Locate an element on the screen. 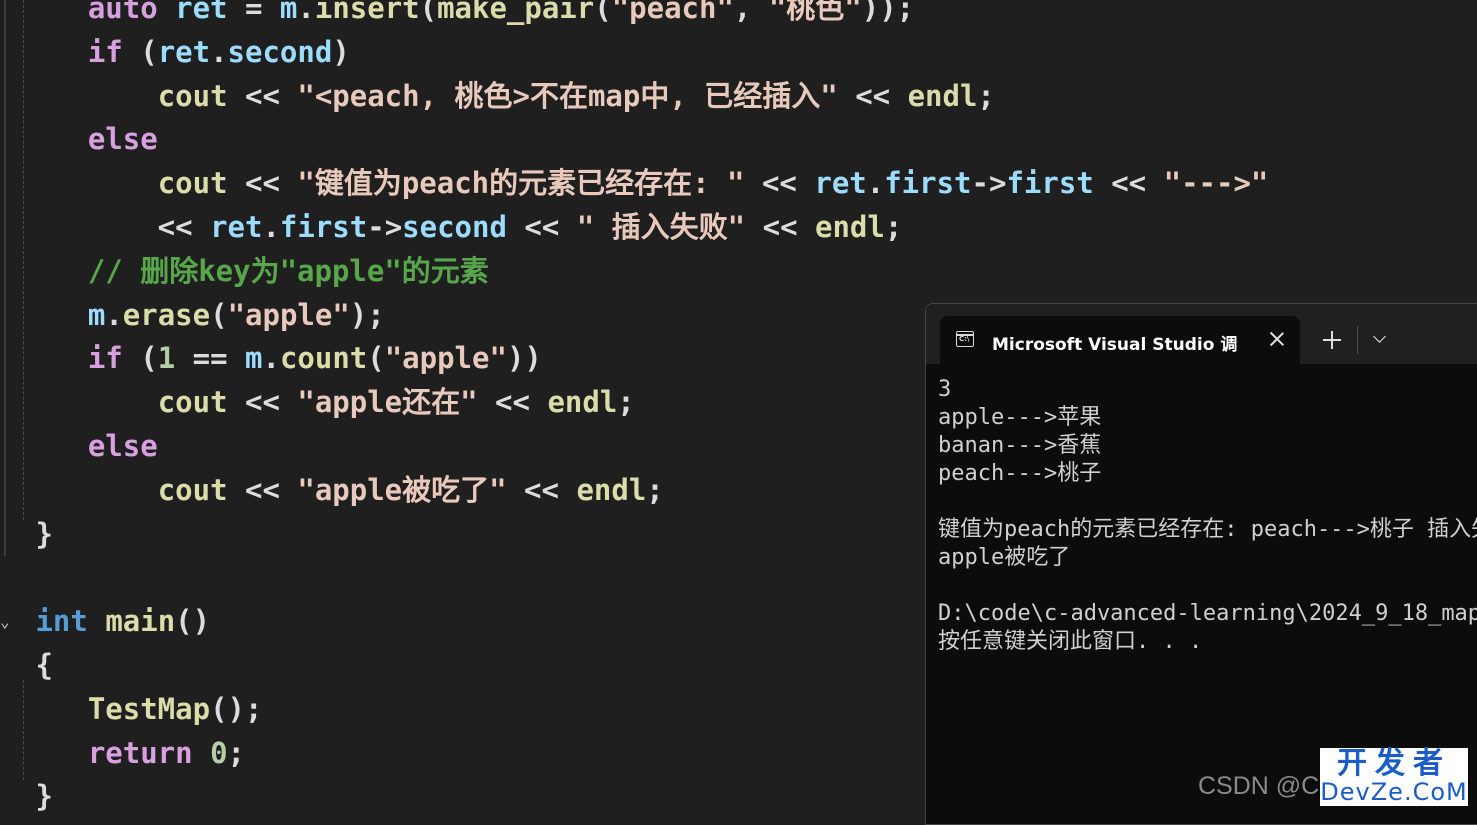 Image resolution: width=1477 pixels, height=825 pixels. code-line: if (ret.second) is located at coordinates (184, 52).